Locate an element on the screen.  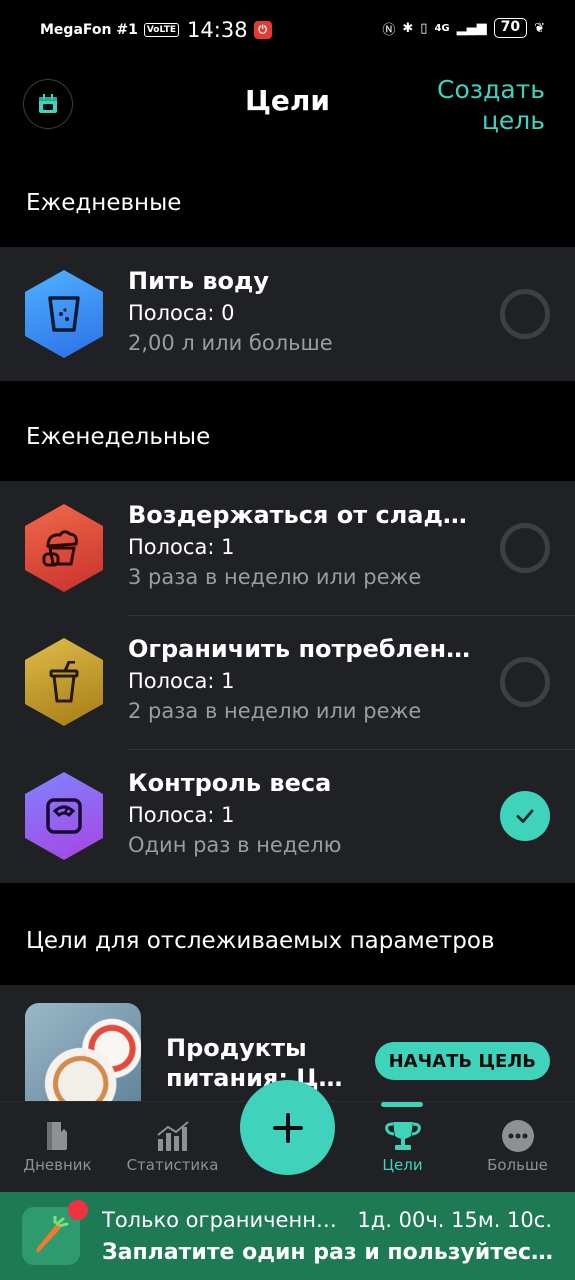
diary-icon is located at coordinates (56, 1136).